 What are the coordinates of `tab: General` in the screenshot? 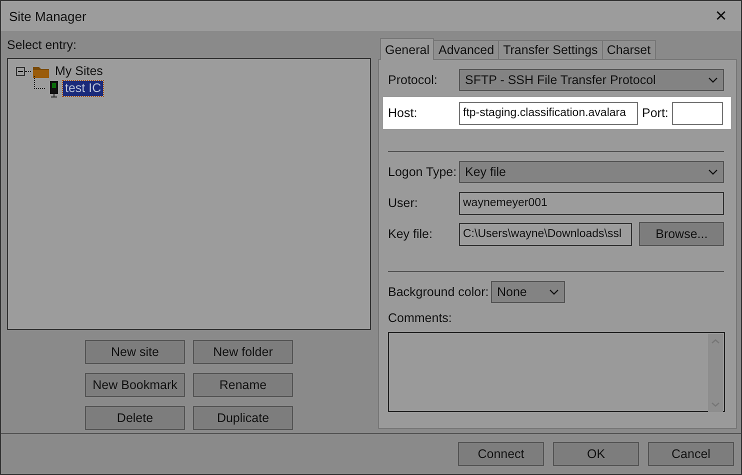 It's located at (407, 49).